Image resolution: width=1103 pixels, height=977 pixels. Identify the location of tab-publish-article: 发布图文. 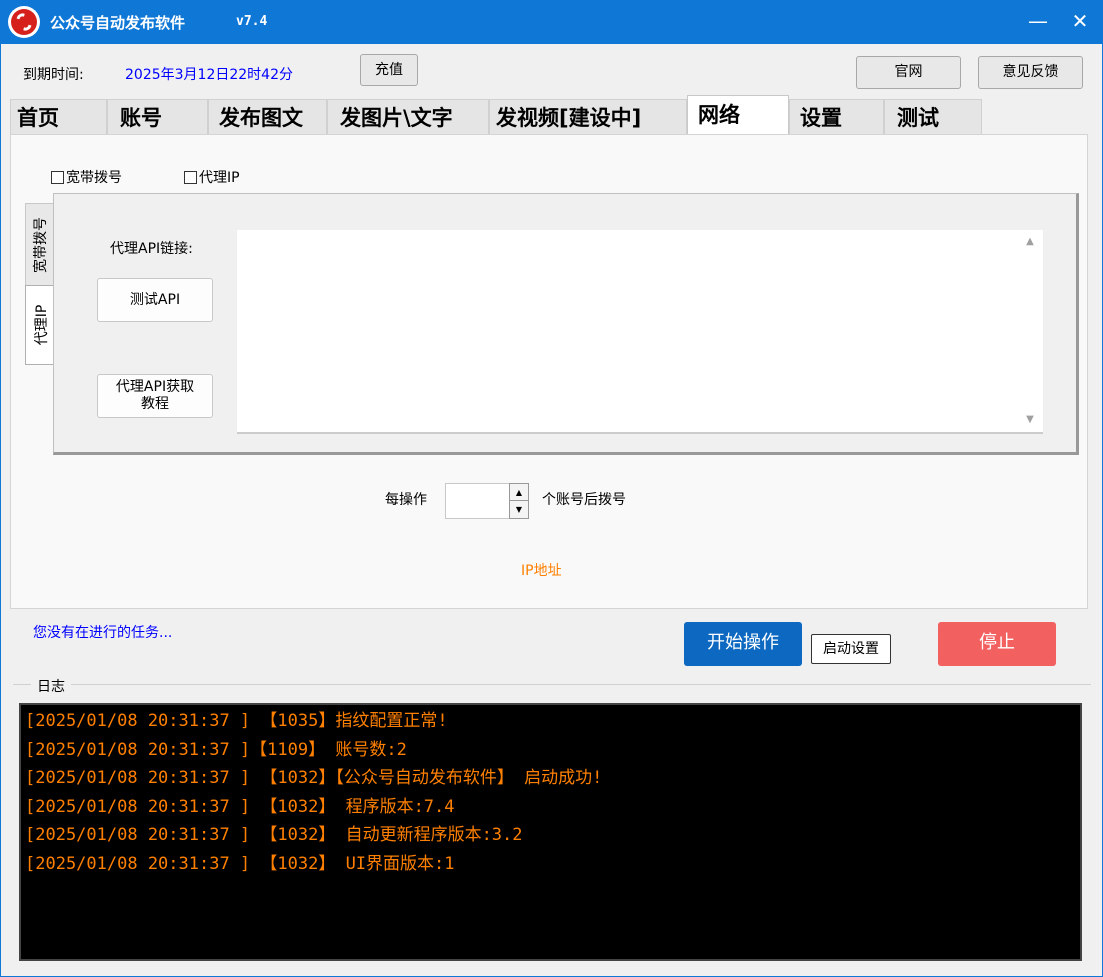
(267, 117).